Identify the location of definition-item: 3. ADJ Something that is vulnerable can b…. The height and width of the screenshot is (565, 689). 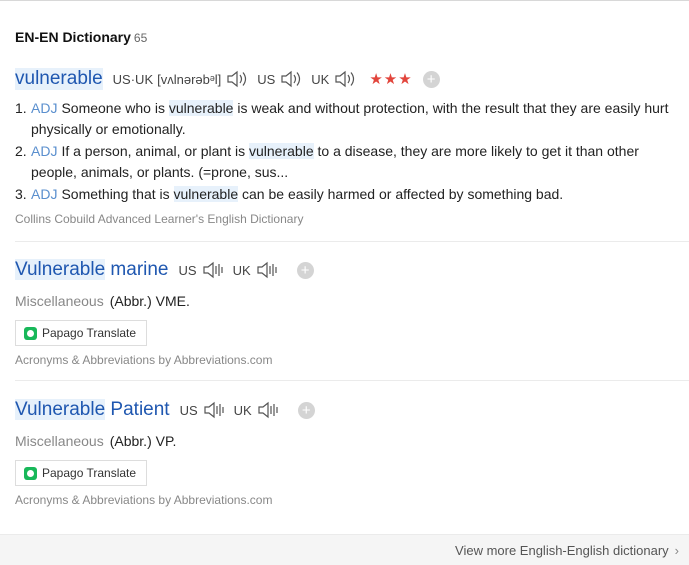
(345, 194).